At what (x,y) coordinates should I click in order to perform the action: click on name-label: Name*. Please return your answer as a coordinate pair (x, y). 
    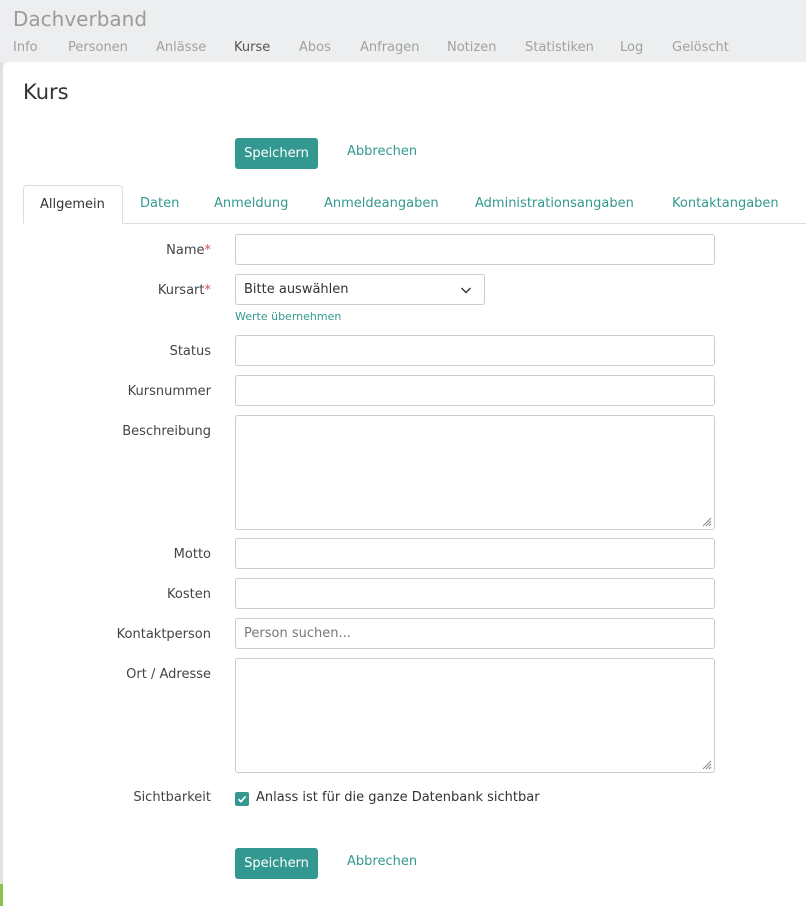
    Looking at the image, I should click on (188, 250).